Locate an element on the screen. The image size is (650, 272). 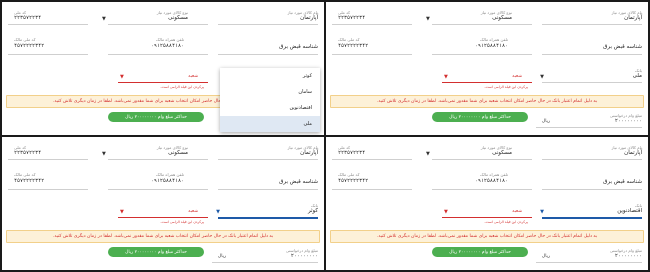
bank-value: اقتصادنوین is located at coordinates (629, 211).